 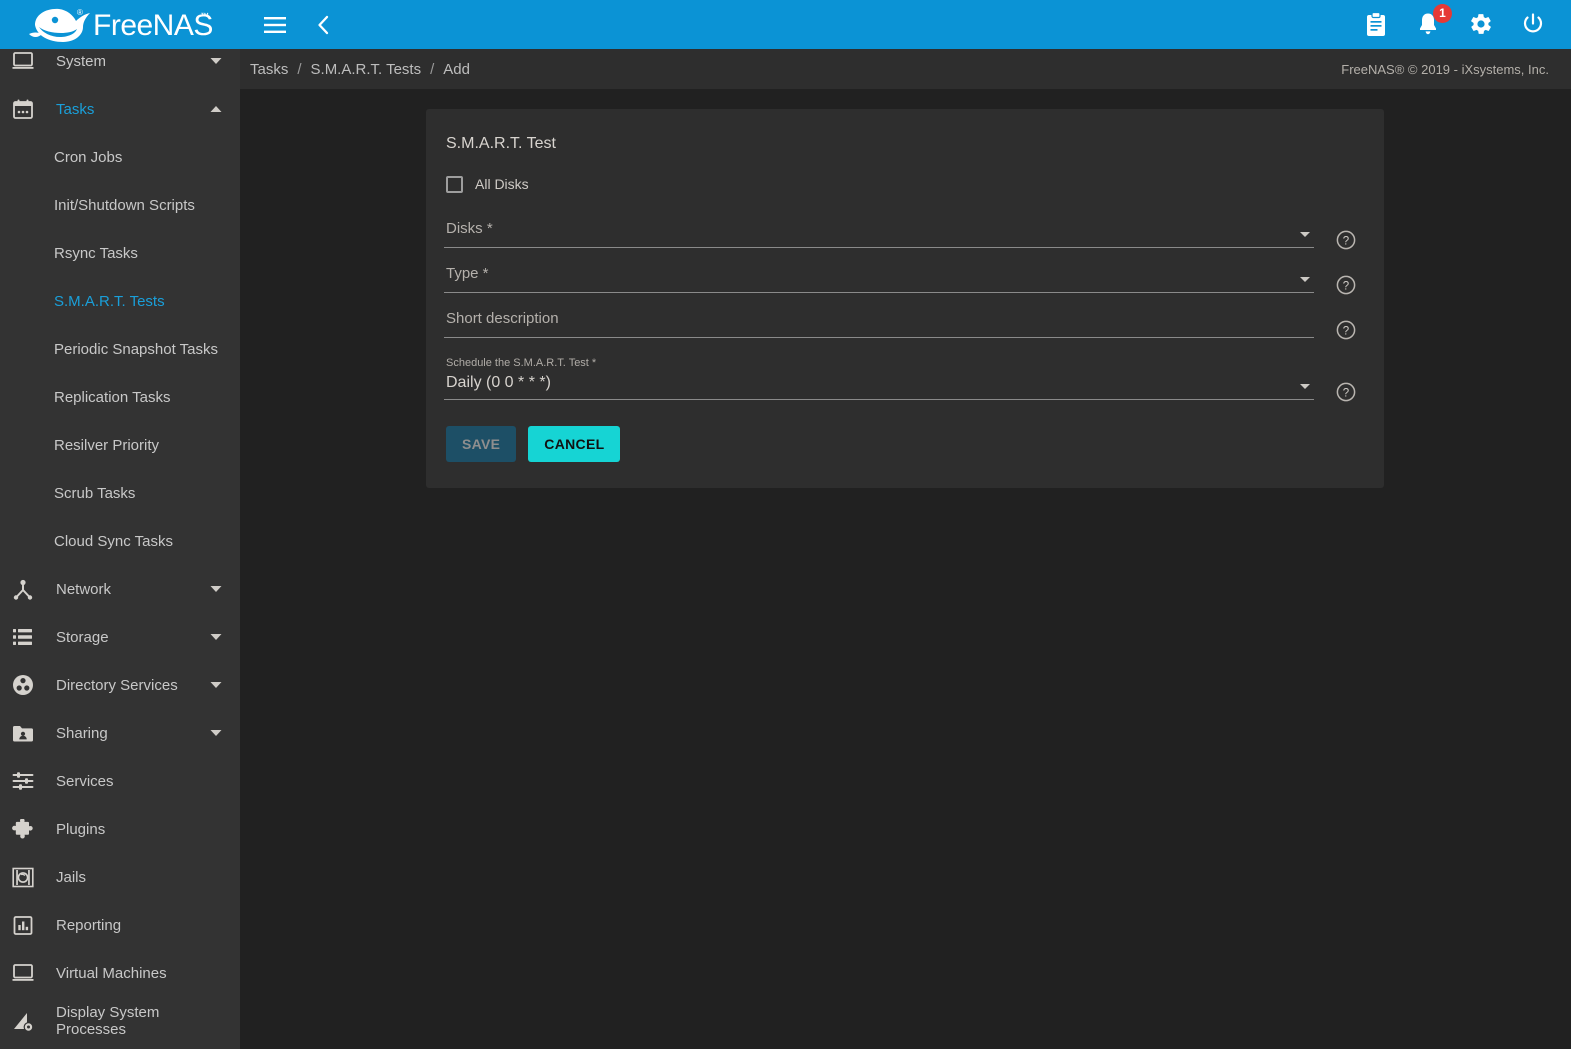 What do you see at coordinates (1378, 24) in the screenshot?
I see `clipboard-icon` at bounding box center [1378, 24].